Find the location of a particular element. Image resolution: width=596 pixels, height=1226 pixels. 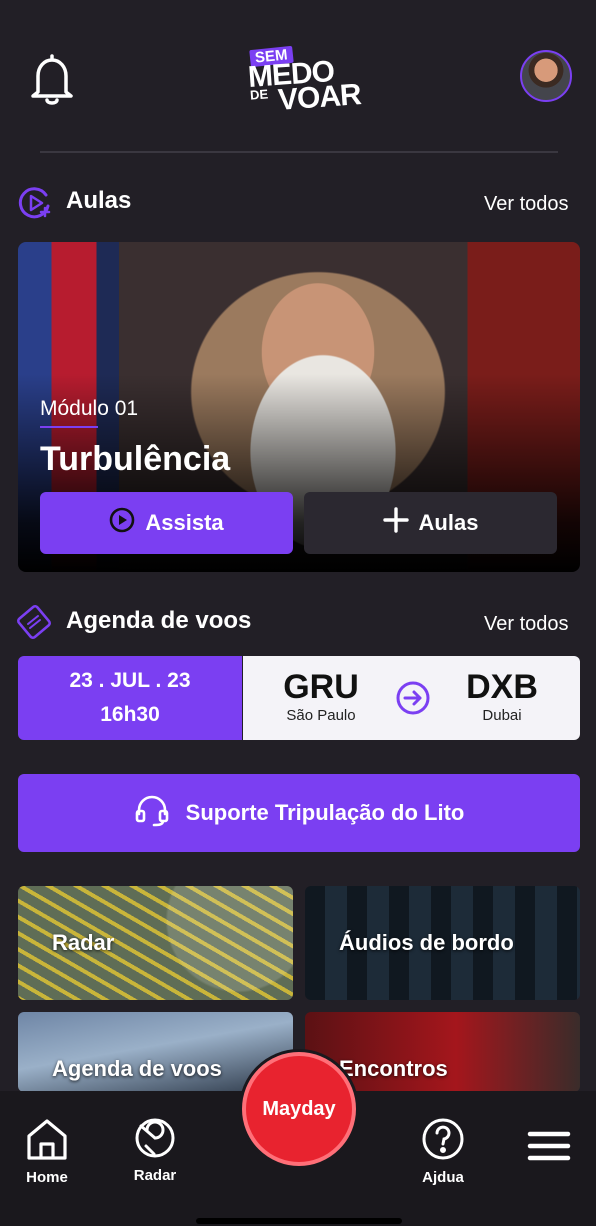

notifications-bell-icon is located at coordinates (52, 80).